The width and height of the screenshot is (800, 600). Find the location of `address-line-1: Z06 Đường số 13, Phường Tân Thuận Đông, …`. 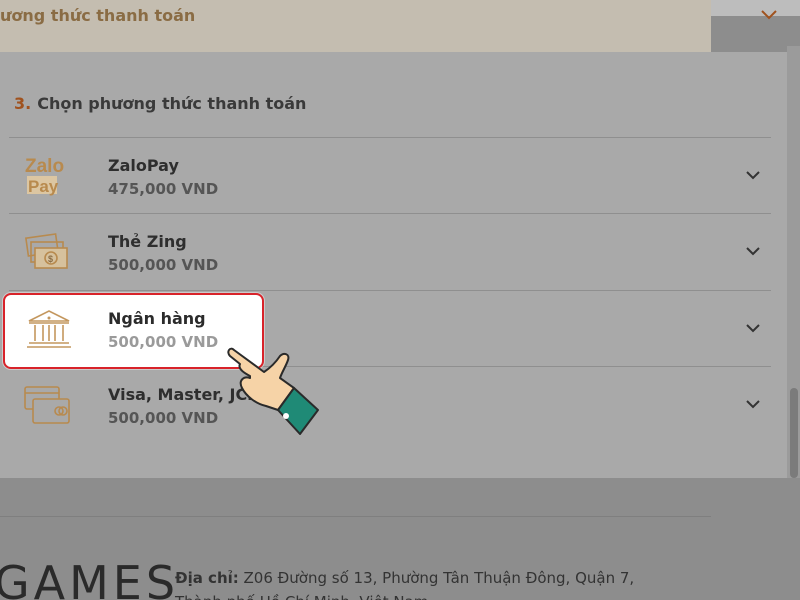

address-line-1: Z06 Đường số 13, Phường Tân Thuận Đông, … is located at coordinates (436, 578).